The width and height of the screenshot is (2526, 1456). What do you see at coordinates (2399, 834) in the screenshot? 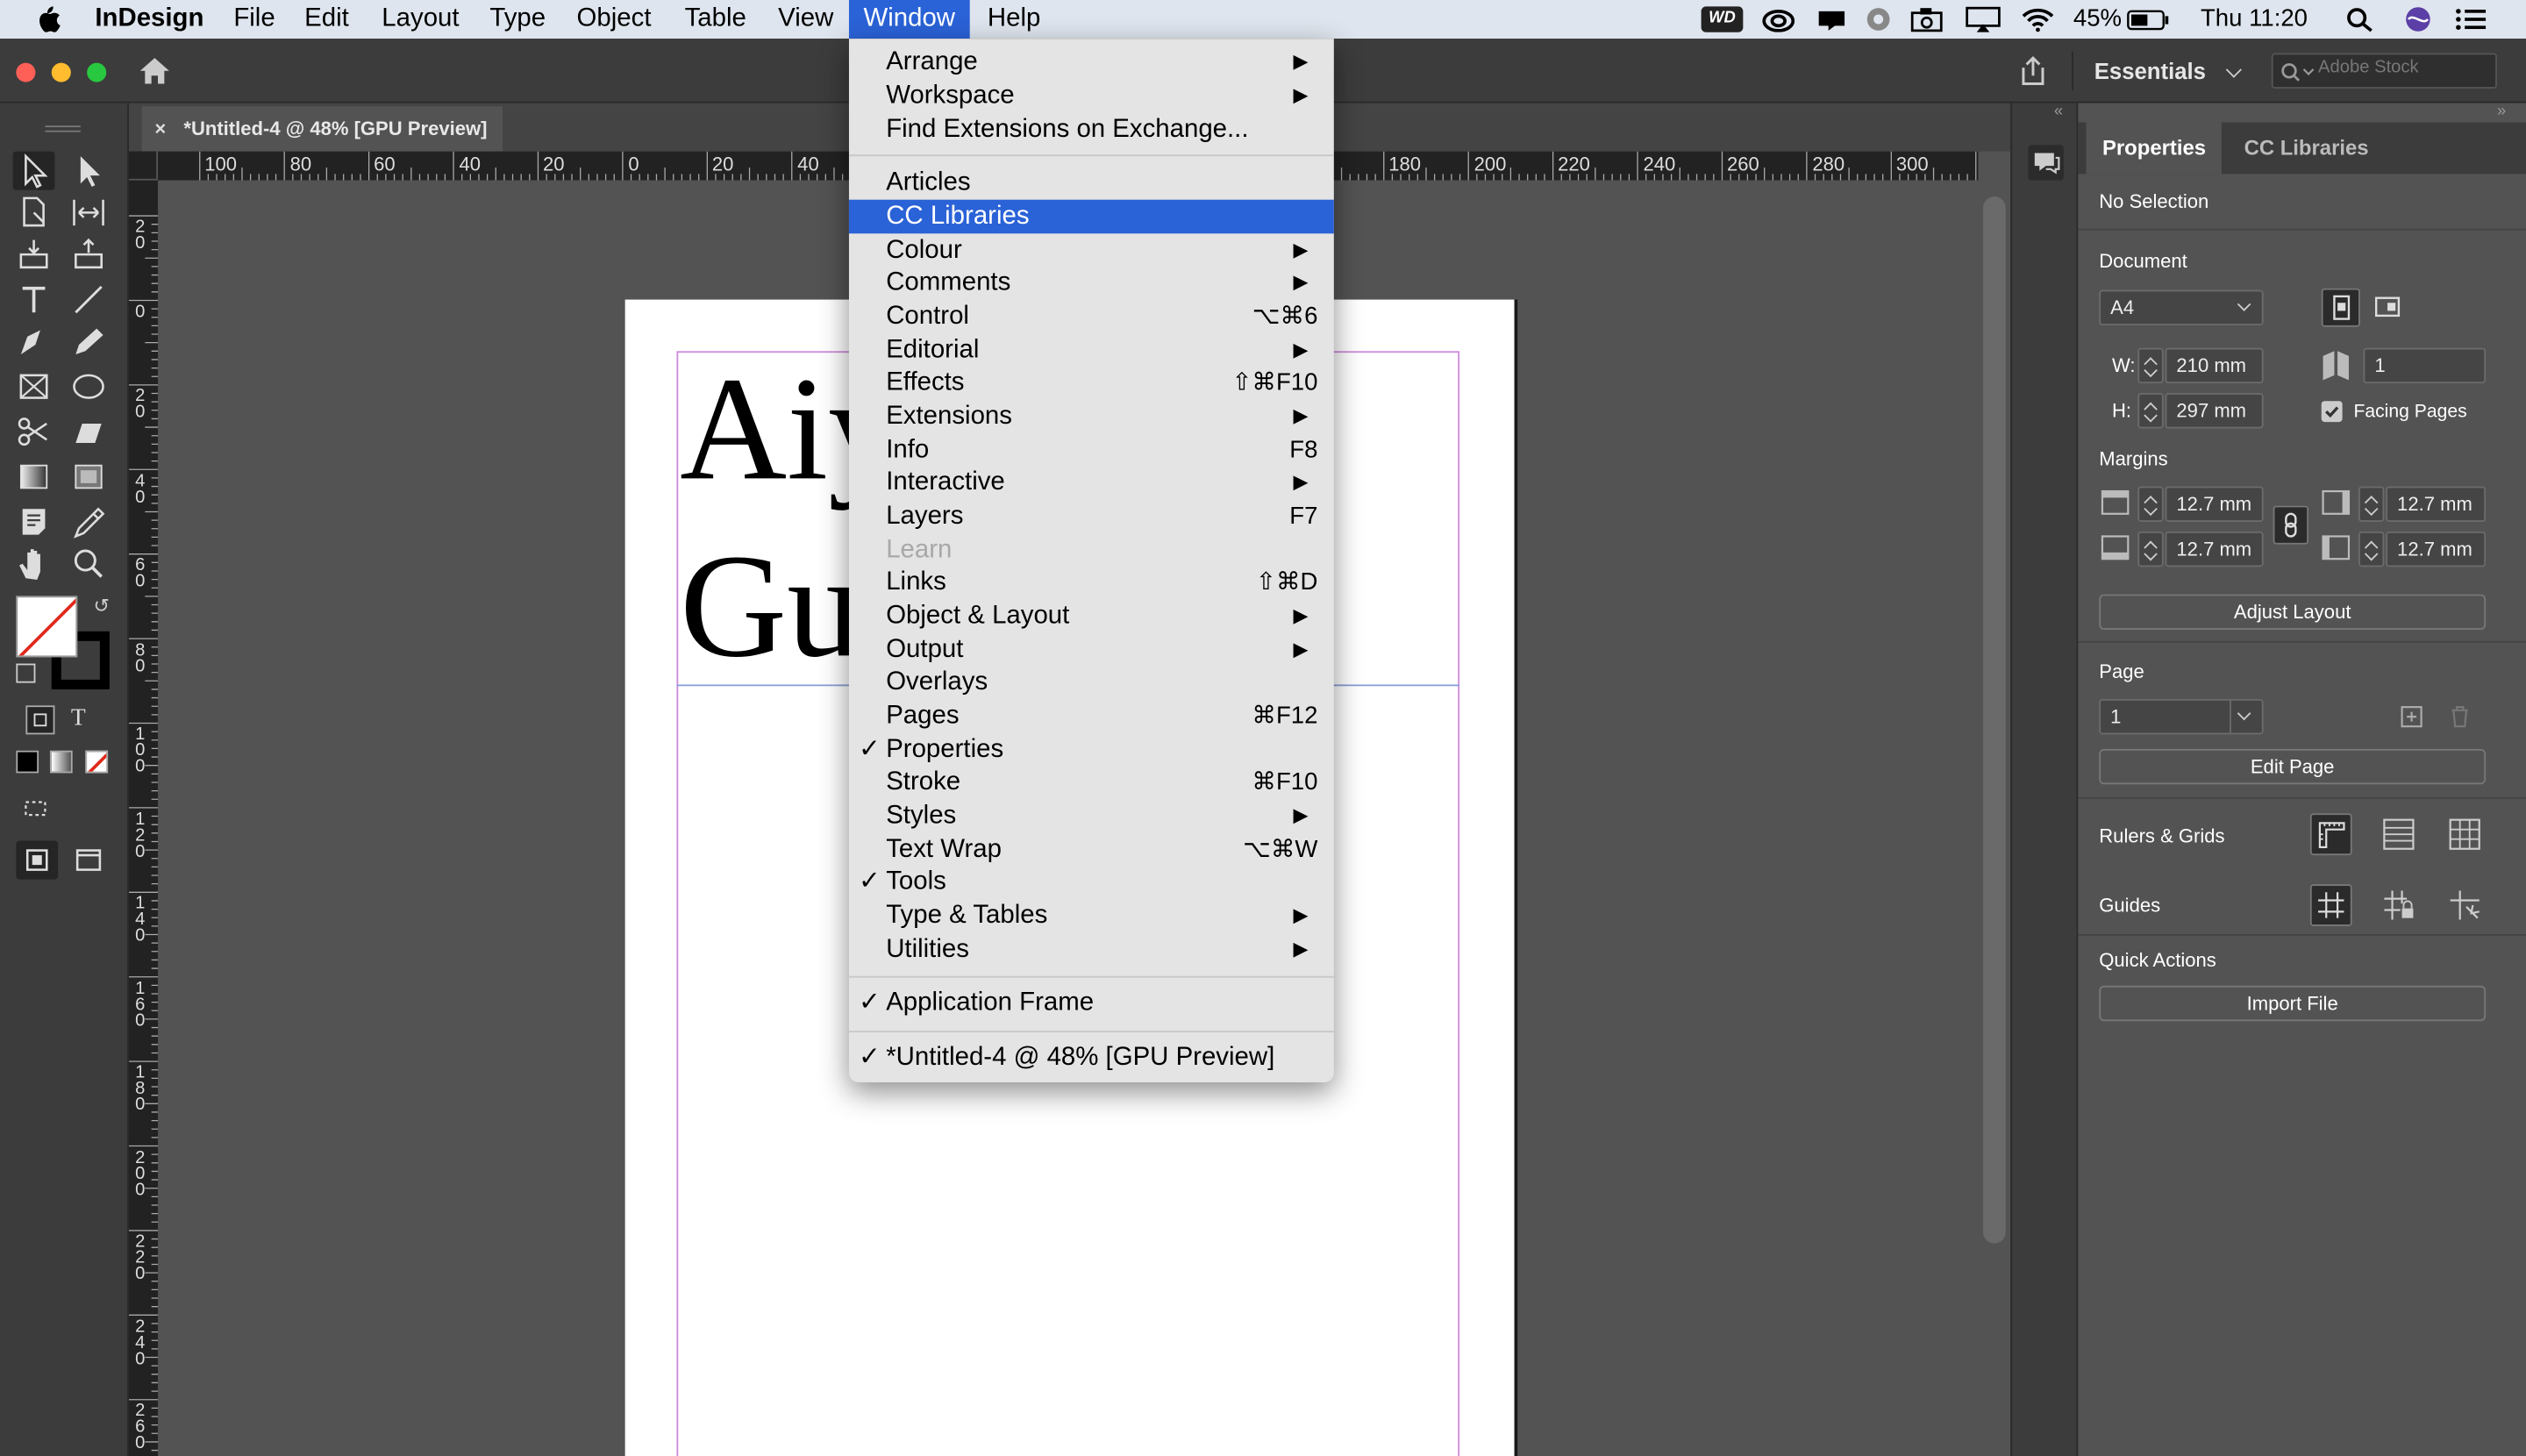
I see `baseline-grid-icon` at bounding box center [2399, 834].